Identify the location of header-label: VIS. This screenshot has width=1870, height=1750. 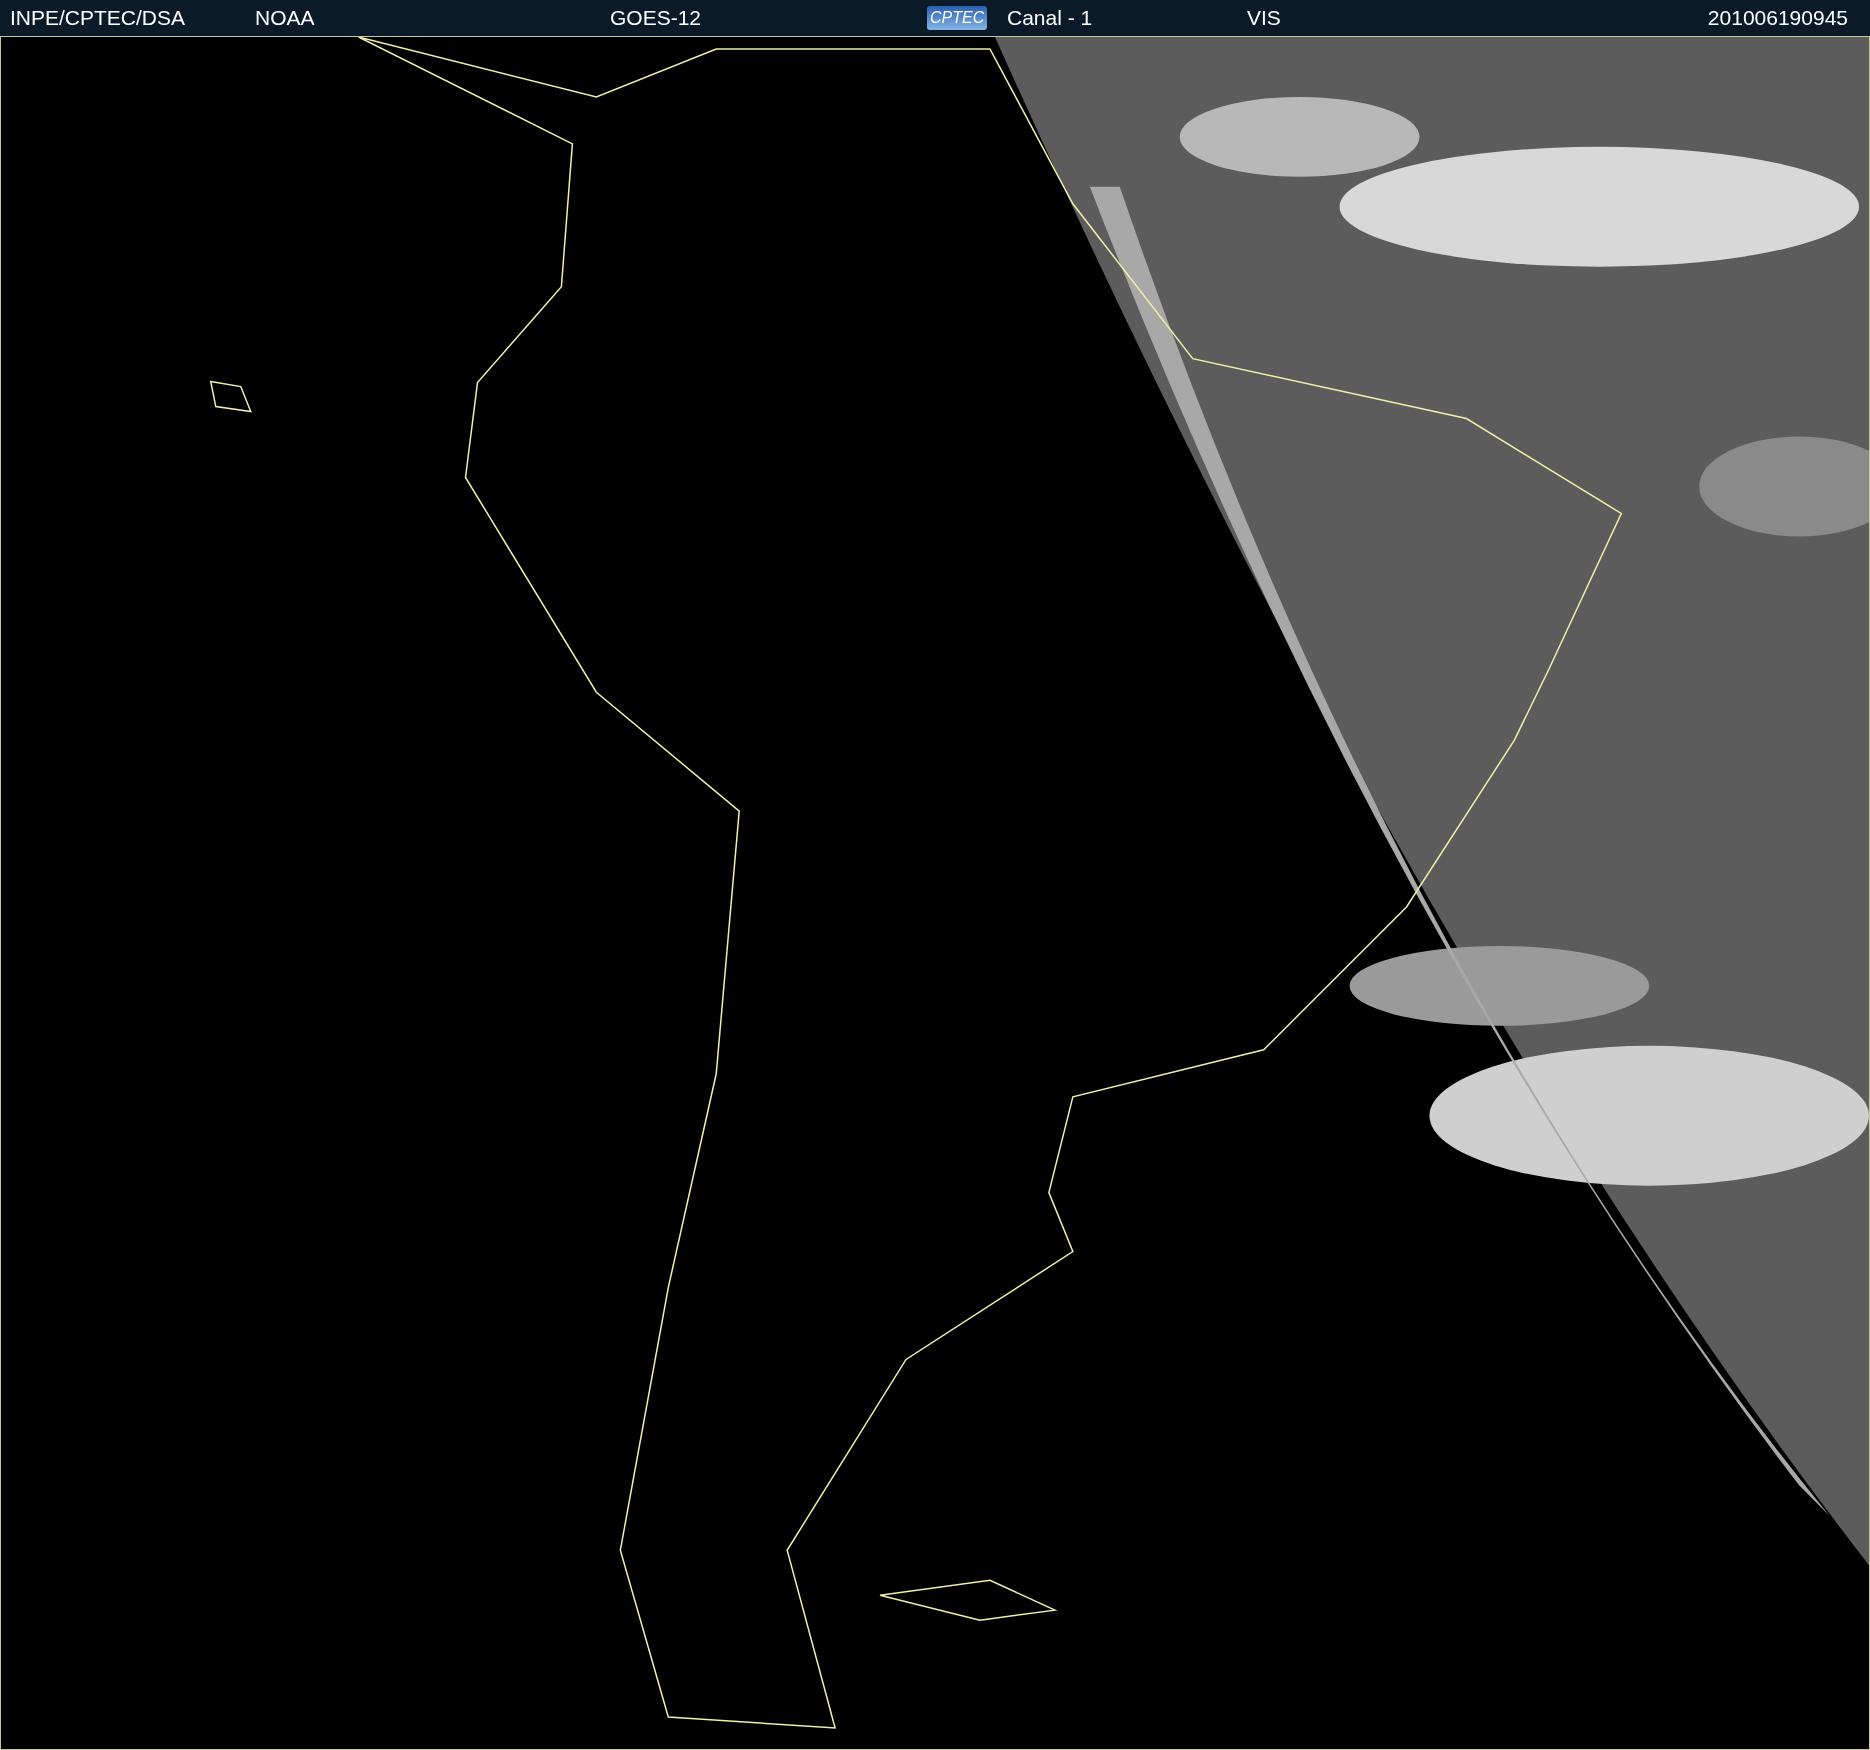
(1264, 18).